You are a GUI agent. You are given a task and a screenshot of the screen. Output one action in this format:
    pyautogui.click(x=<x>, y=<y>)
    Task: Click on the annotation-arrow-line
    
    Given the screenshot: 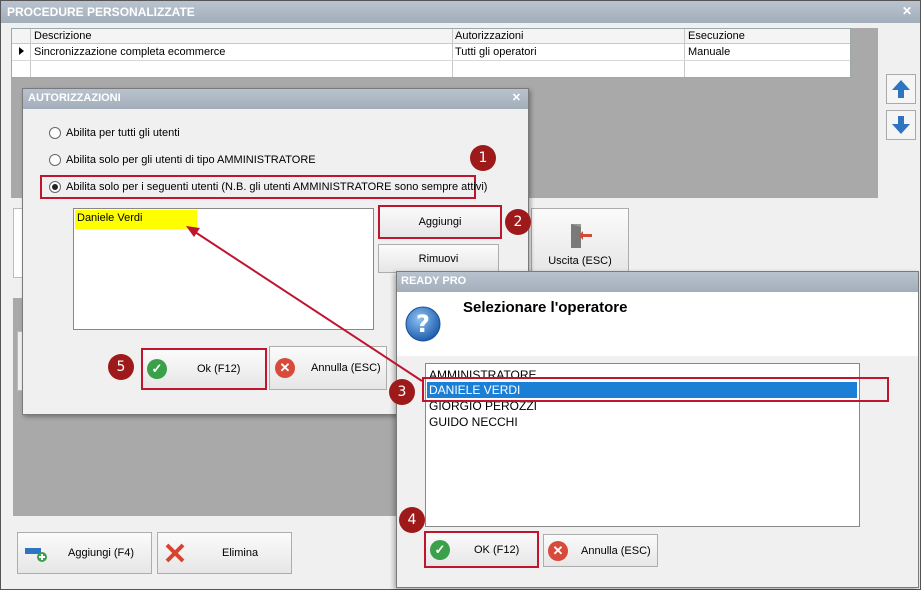 What is the action you would take?
    pyautogui.click(x=307, y=305)
    